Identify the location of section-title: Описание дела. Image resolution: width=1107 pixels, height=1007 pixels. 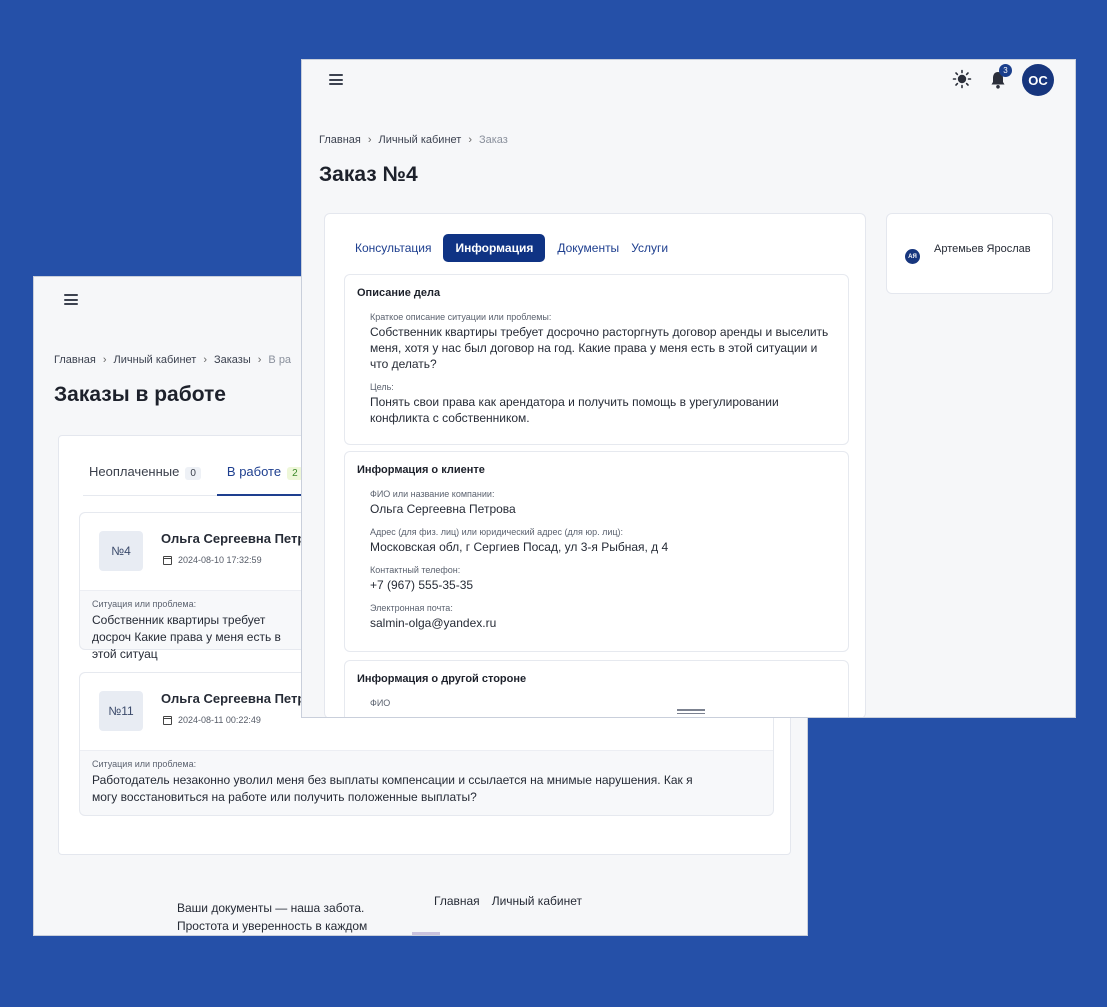
(399, 293).